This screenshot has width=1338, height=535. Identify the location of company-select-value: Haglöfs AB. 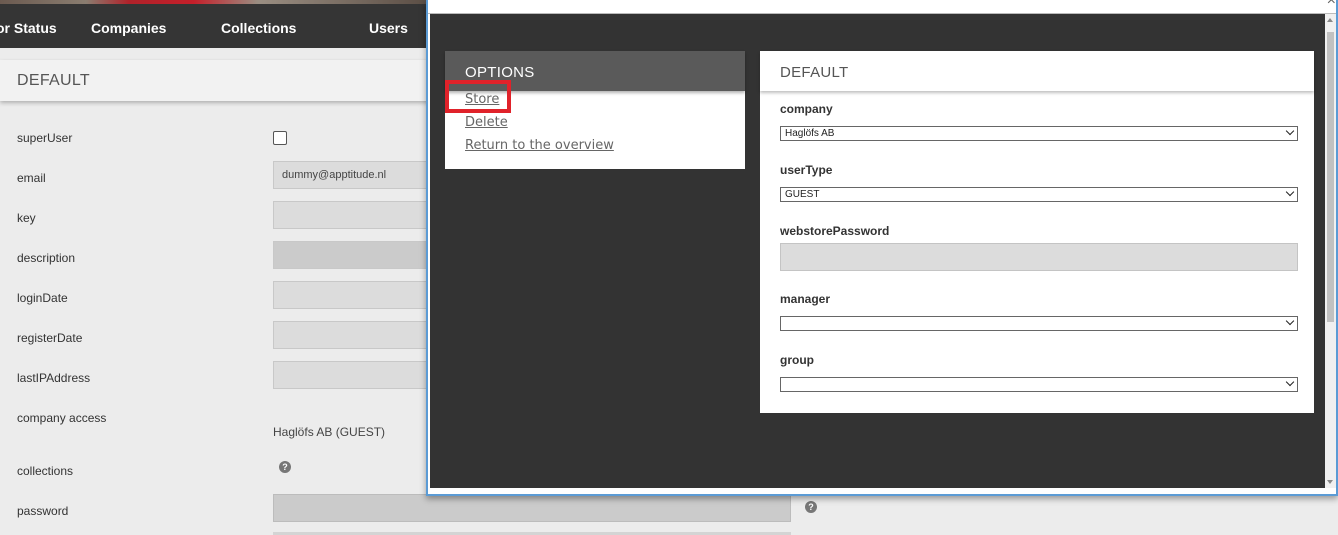
(810, 133).